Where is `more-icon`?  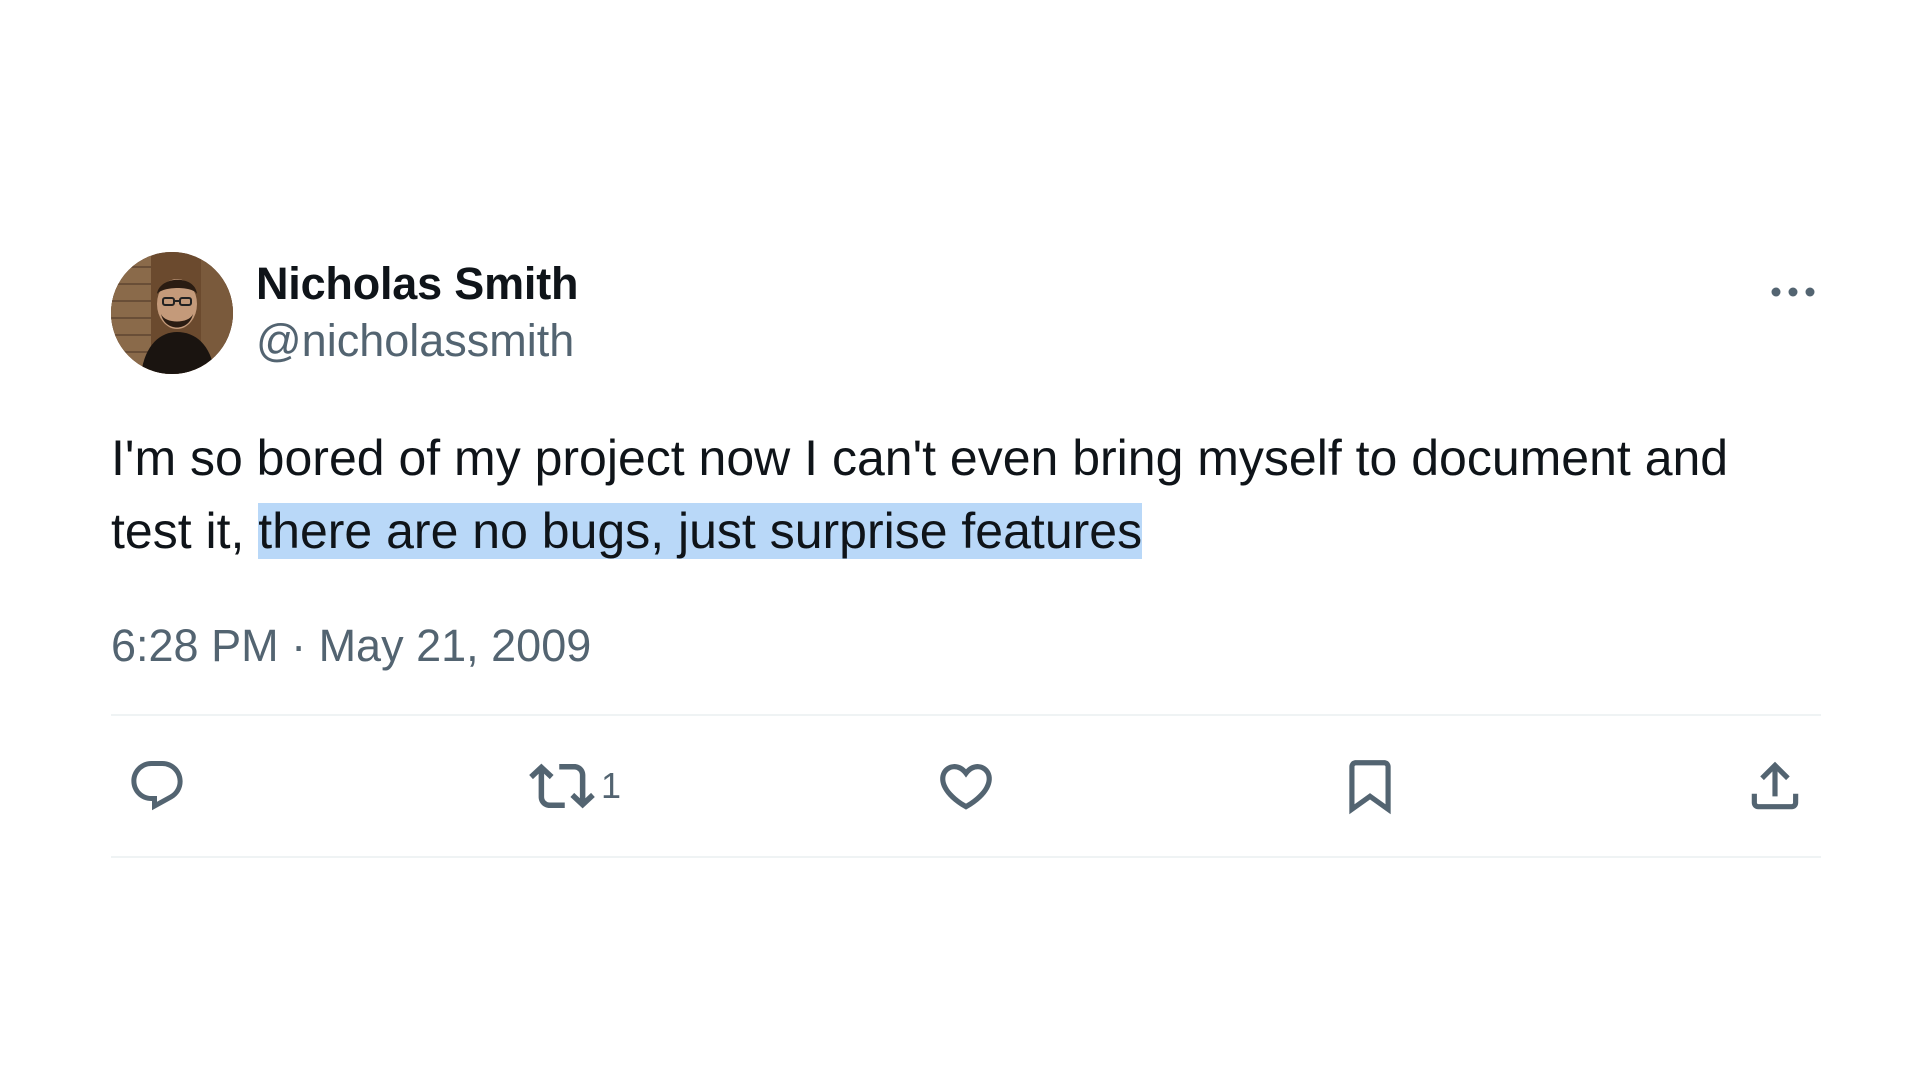
more-icon is located at coordinates (1793, 292).